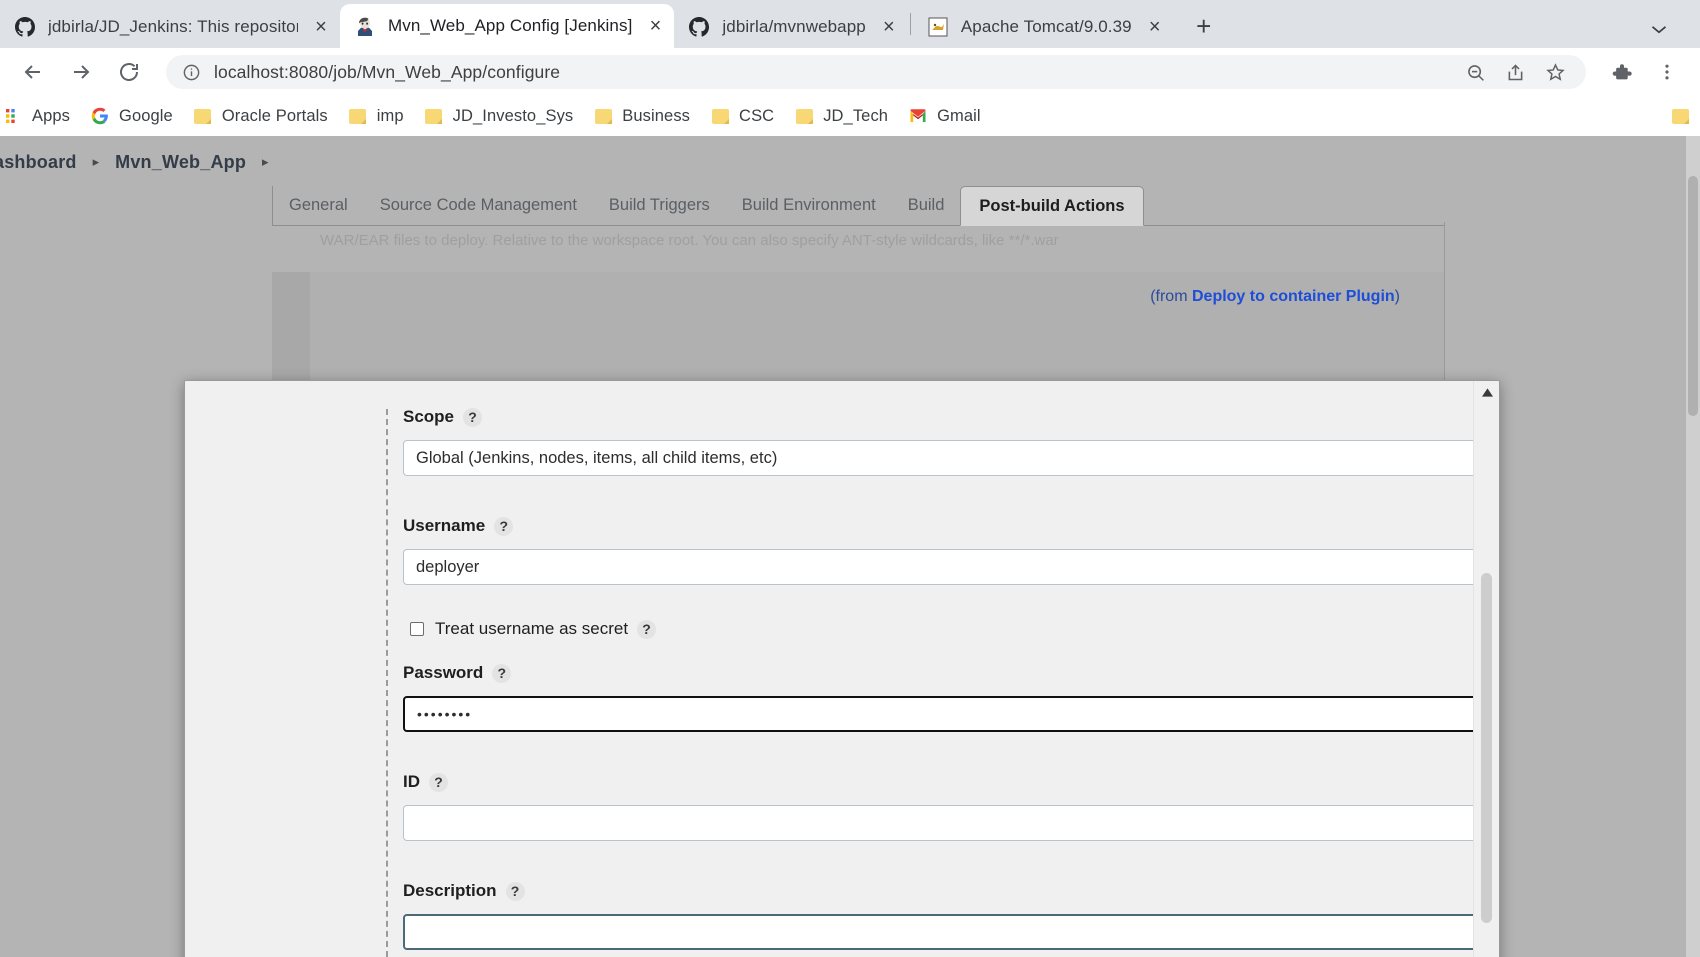  I want to click on zoom-out-icon, so click(1475, 72).